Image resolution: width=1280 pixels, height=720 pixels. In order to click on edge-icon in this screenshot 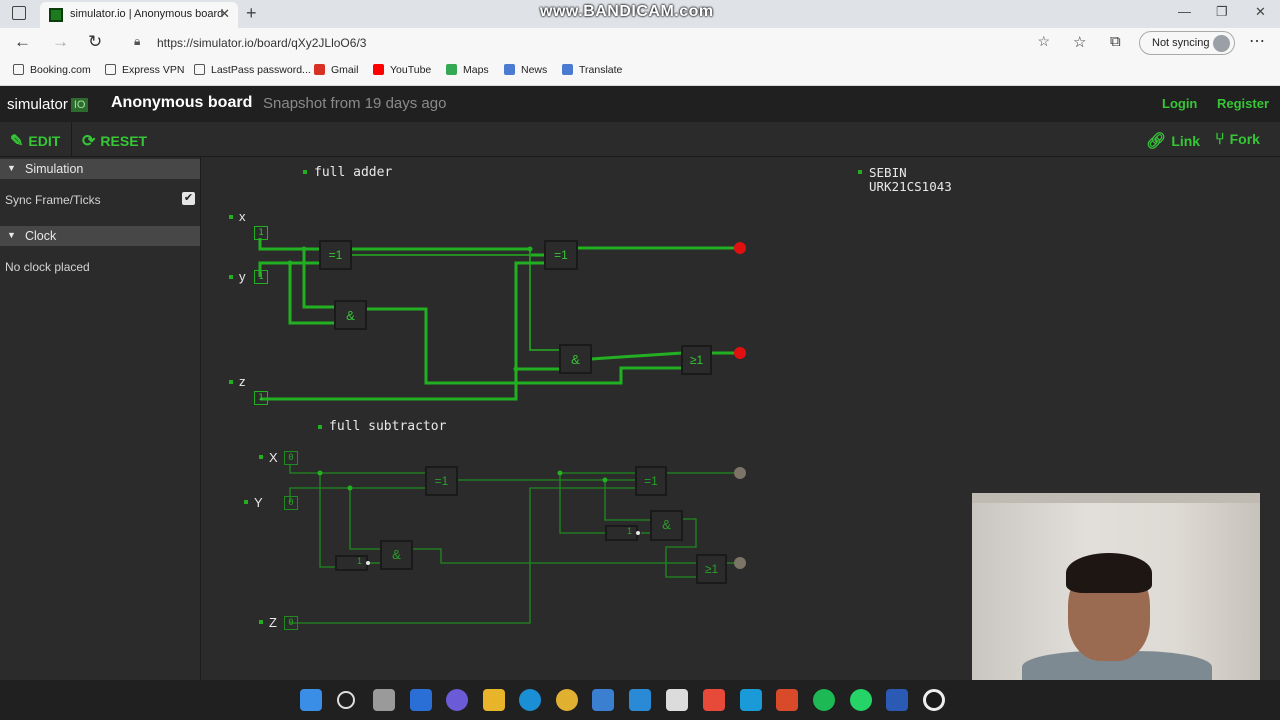, I will do `click(530, 700)`.